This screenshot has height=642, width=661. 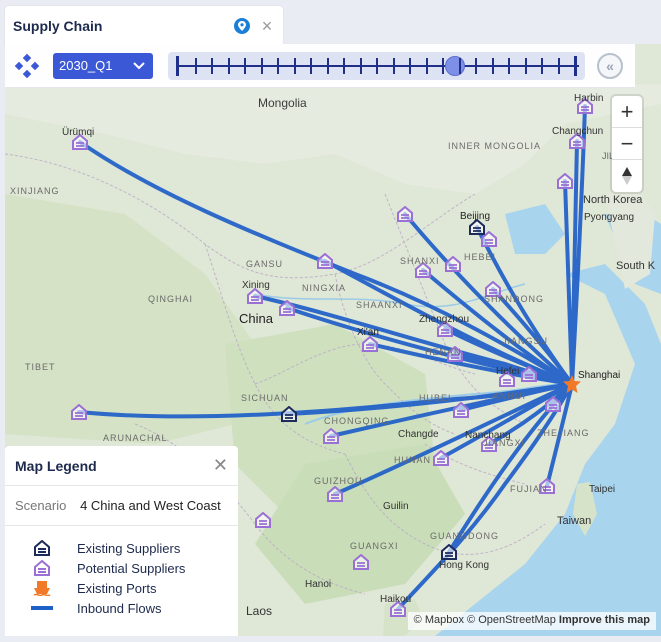 What do you see at coordinates (480, 257) in the screenshot?
I see `label-hebei: HEBEI` at bounding box center [480, 257].